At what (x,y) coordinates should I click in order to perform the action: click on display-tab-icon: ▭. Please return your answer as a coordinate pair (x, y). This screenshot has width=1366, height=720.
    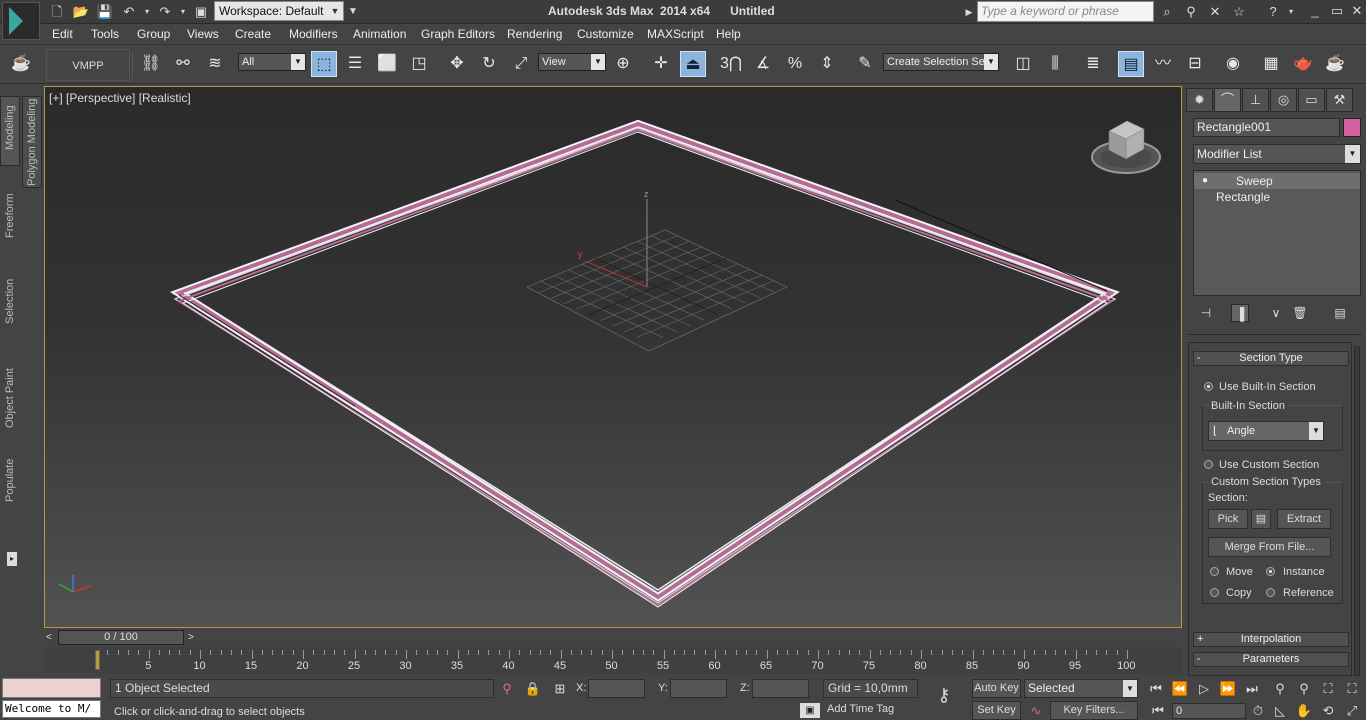
    Looking at the image, I should click on (1311, 100).